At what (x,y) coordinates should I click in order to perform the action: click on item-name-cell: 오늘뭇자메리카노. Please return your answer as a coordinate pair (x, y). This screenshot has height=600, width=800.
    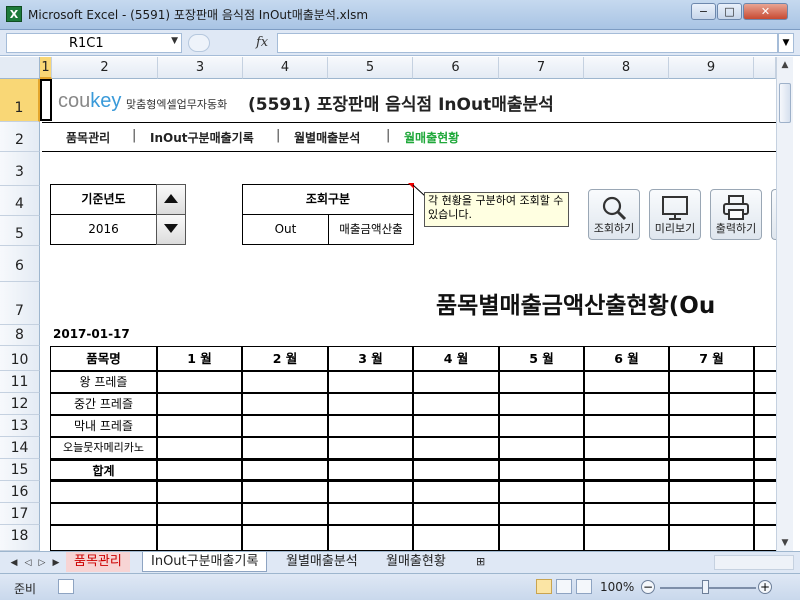
    Looking at the image, I should click on (103, 448).